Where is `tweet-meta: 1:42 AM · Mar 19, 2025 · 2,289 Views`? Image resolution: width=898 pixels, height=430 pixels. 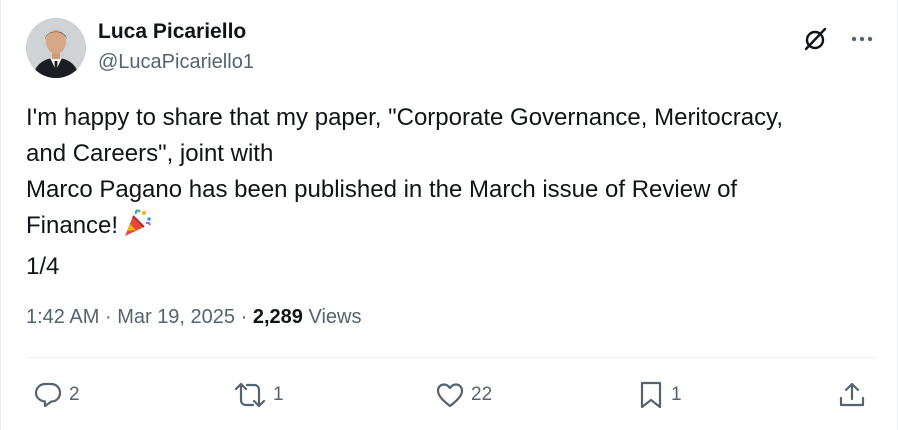 tweet-meta: 1:42 AM · Mar 19, 2025 · 2,289 Views is located at coordinates (193, 317).